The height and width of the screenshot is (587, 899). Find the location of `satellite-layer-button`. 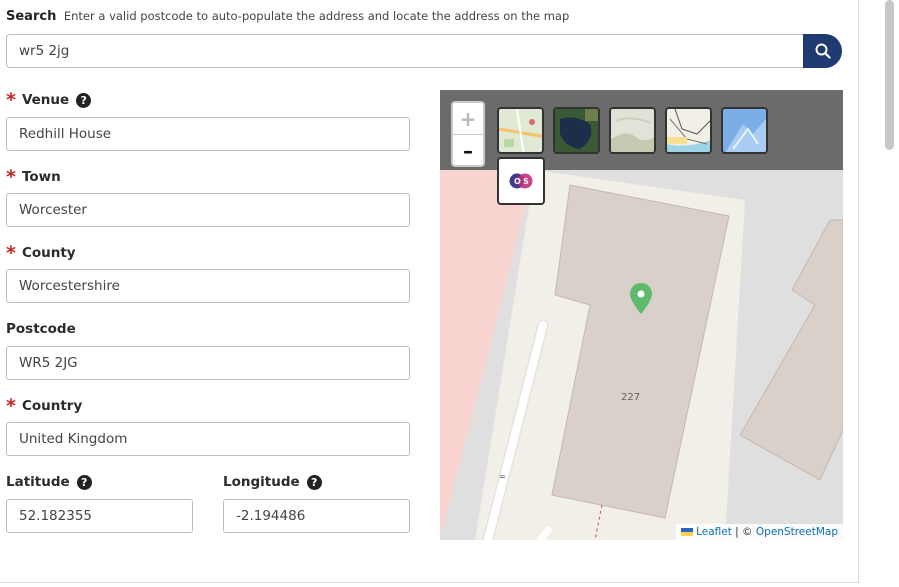

satellite-layer-button is located at coordinates (576, 130).